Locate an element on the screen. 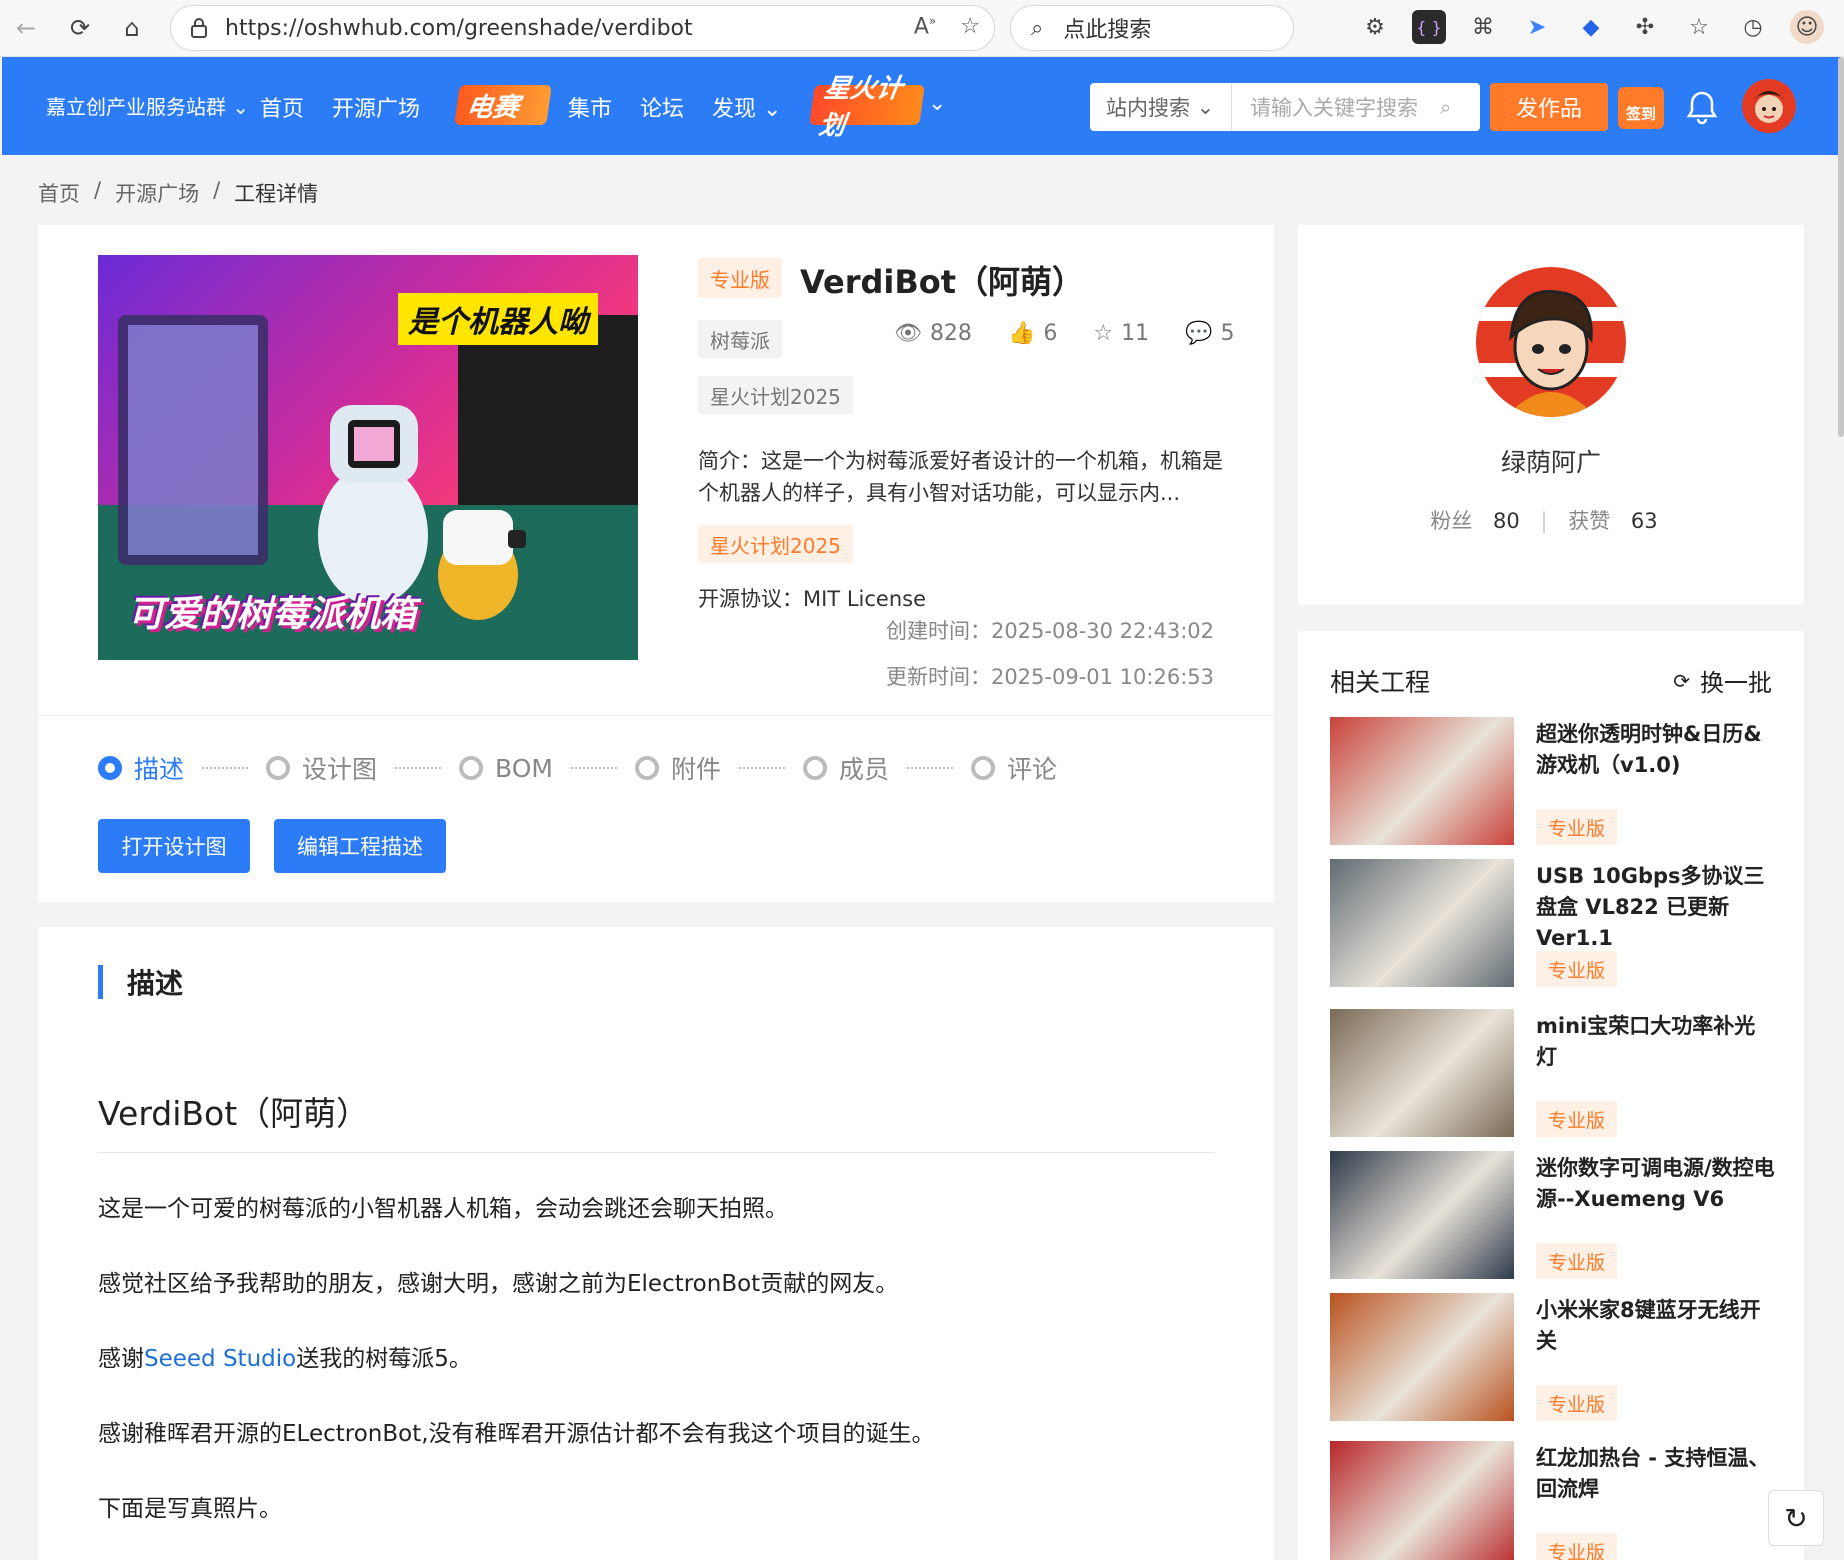 The height and width of the screenshot is (1560, 1844). related-item: 小米米家8键蓝牙无线开关专业版 is located at coordinates (1553, 1358).